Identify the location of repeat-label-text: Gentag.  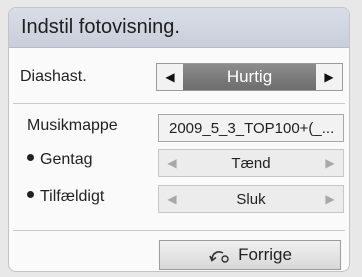
(66, 159).